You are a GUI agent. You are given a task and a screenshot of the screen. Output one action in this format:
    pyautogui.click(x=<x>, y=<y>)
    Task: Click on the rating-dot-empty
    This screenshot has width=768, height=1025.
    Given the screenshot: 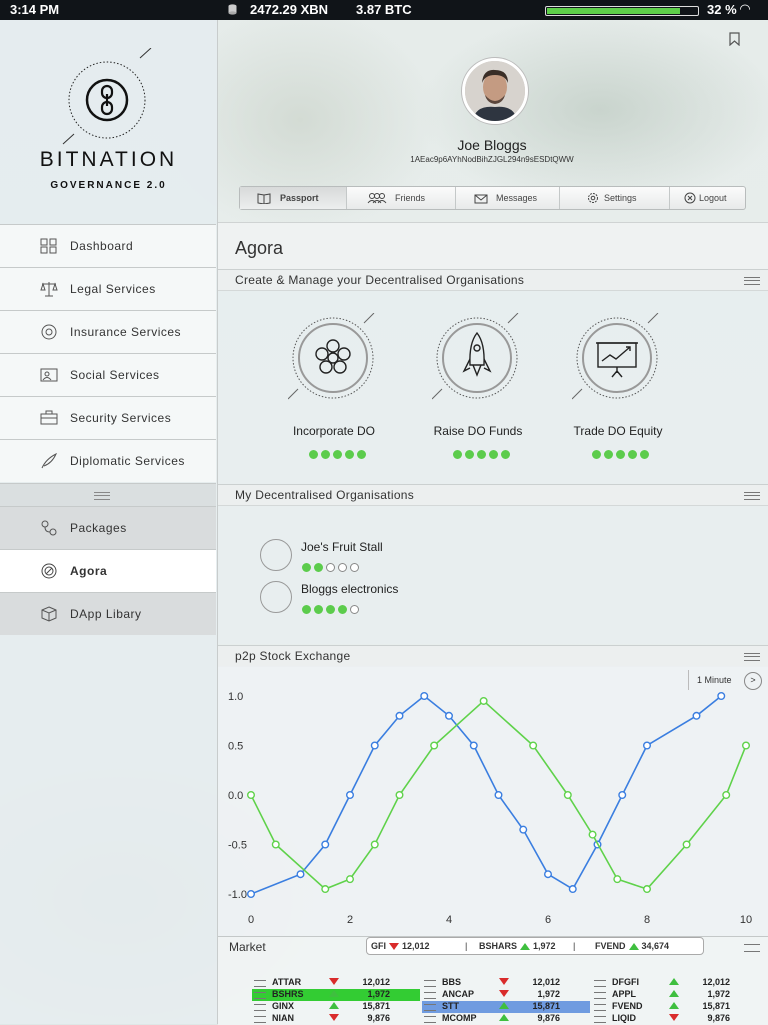 What is the action you would take?
    pyautogui.click(x=330, y=567)
    